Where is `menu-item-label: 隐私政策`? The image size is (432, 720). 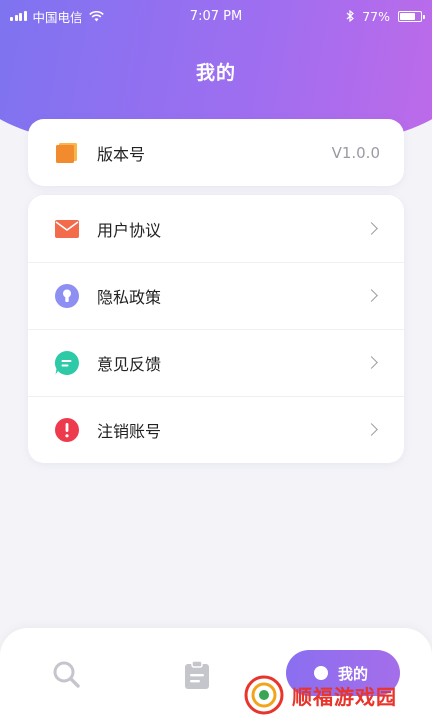 menu-item-label: 隐私政策 is located at coordinates (129, 297).